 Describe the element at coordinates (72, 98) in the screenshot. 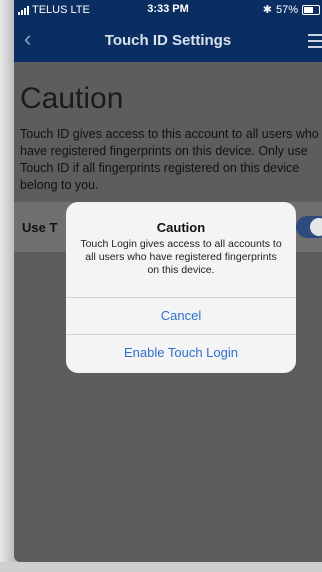

I see `caution-heading: Caution` at that location.